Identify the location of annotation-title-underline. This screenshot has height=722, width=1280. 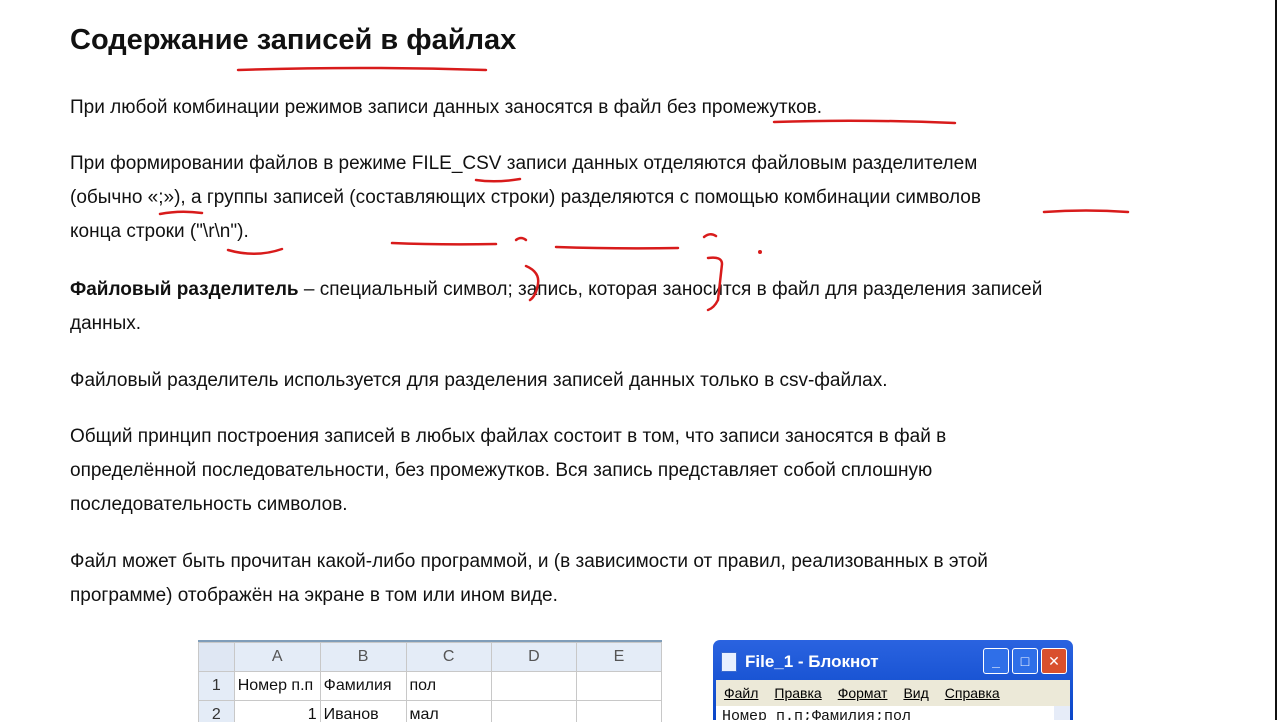
(362, 69).